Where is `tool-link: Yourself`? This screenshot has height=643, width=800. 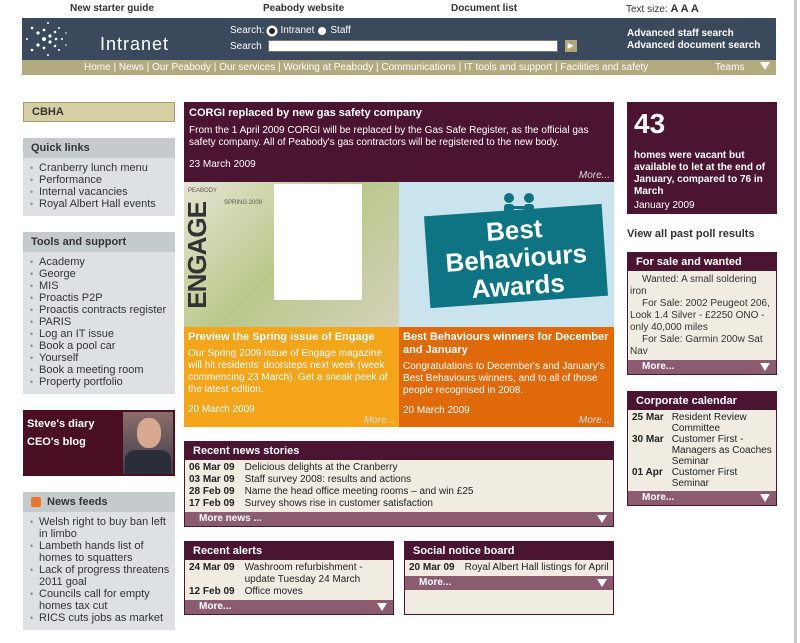 tool-link: Yourself is located at coordinates (99, 358).